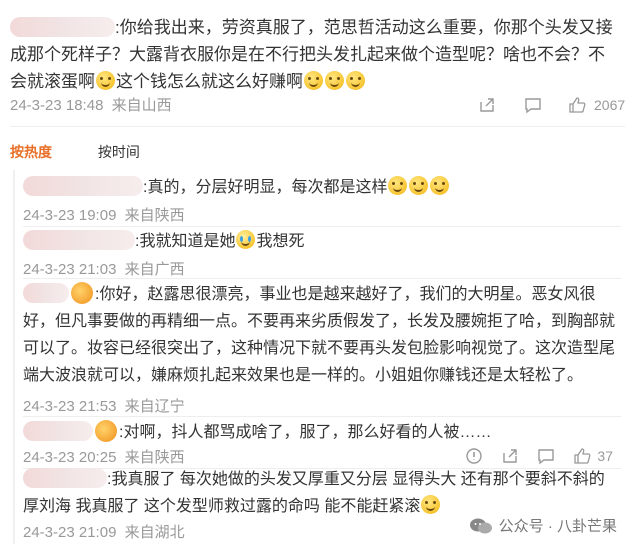 The height and width of the screenshot is (544, 635). I want to click on reply-meta: 24-3-23 21:53 来自辽宁, so click(104, 405).